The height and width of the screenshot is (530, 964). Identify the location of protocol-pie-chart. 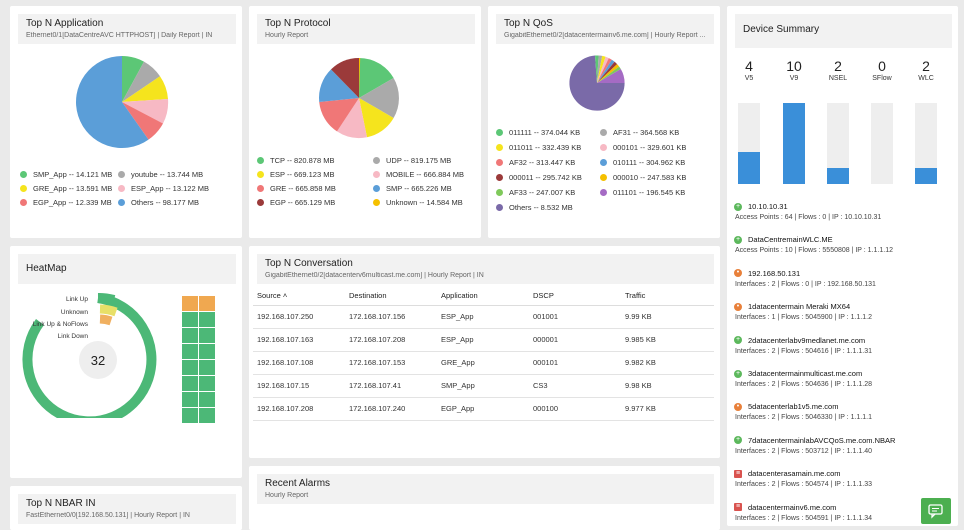
(359, 98).